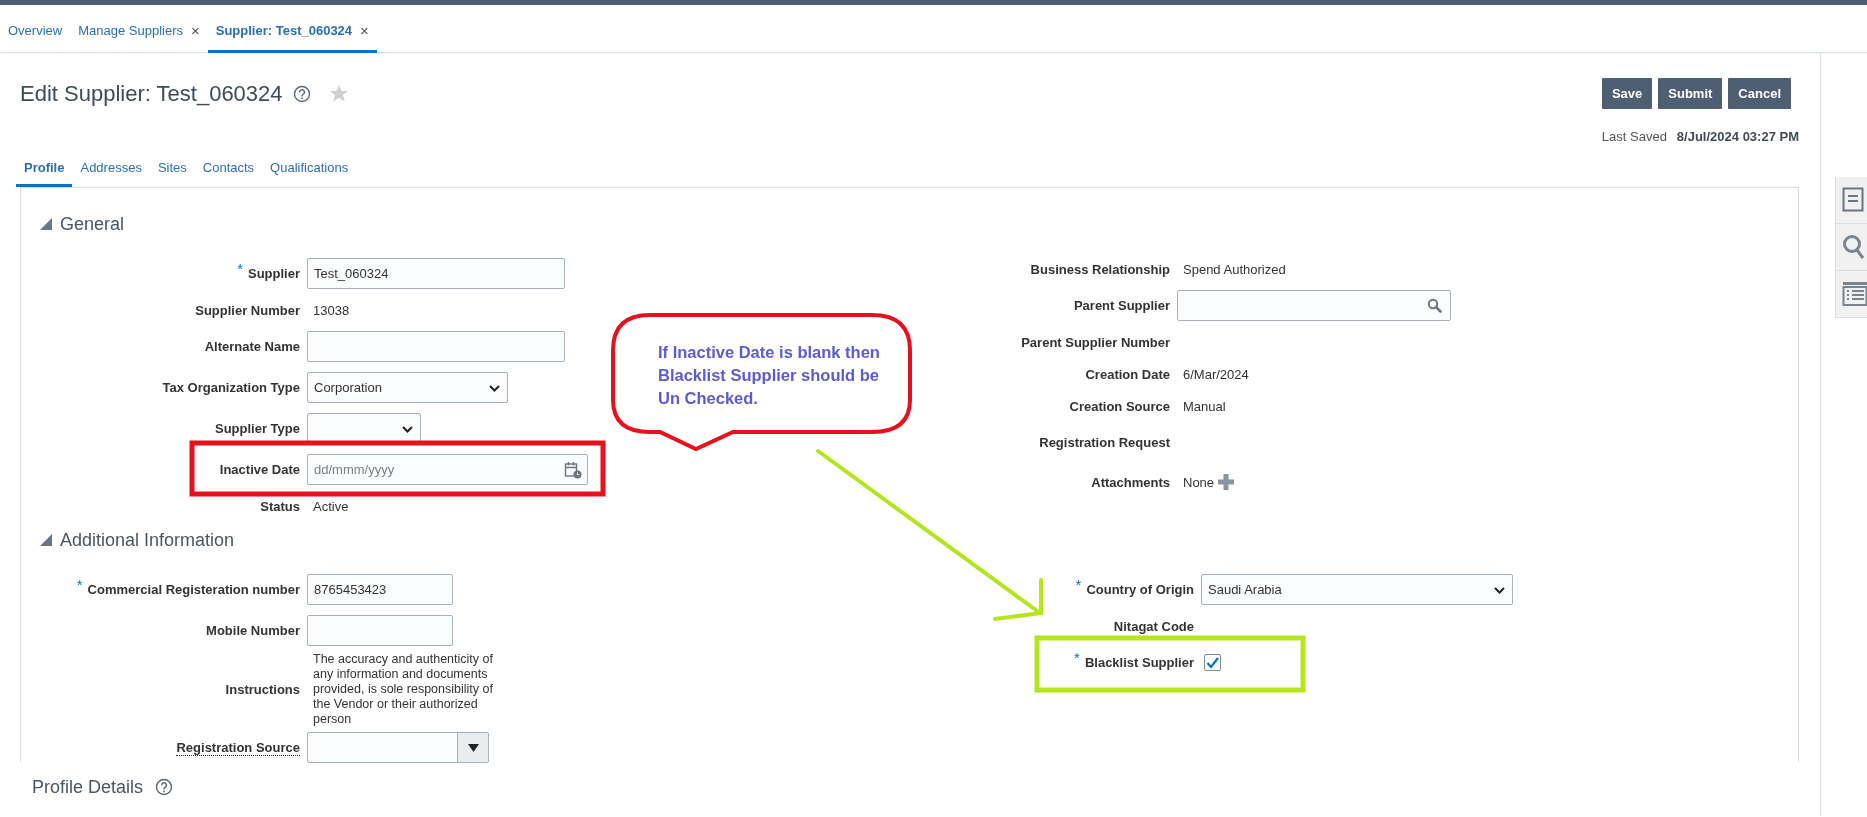  What do you see at coordinates (1737, 136) in the screenshot?
I see `last-saved-time: 8/Jul/2024 03:27 PM` at bounding box center [1737, 136].